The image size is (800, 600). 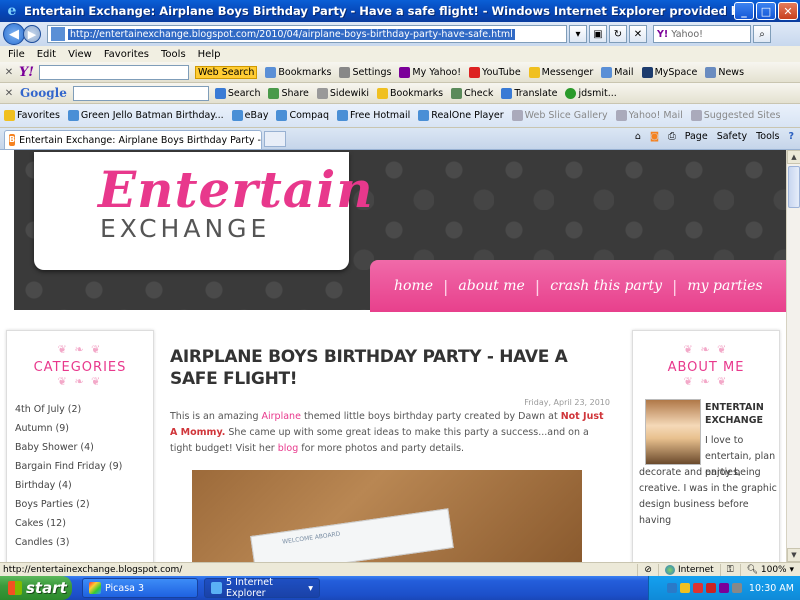 I want to click on yahoo-settings-button: Settings, so click(x=365, y=72).